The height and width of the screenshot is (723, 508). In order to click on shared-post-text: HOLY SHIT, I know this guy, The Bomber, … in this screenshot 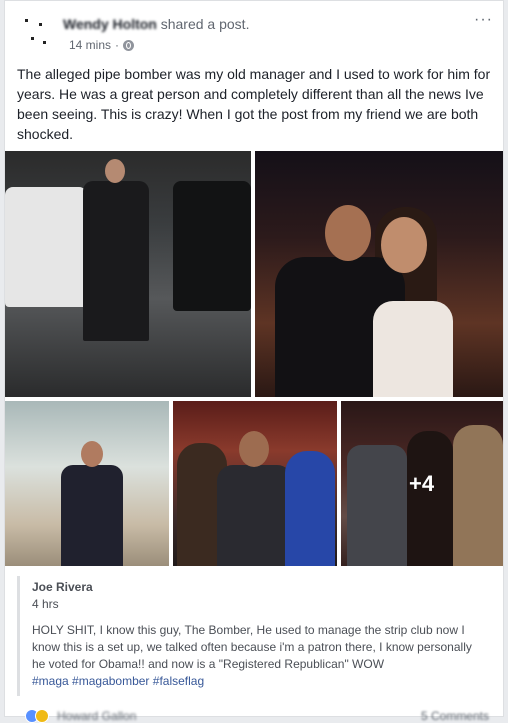, I will do `click(260, 656)`.